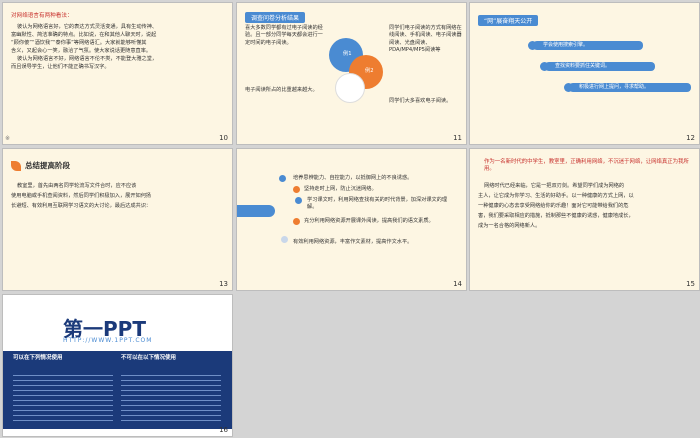 The image size is (700, 438). Describe the element at coordinates (554, 186) in the screenshot. I see `slide-15-line1: 网络时代已经来临，它是一把双刃剑。希望同学们成为网络的` at that location.